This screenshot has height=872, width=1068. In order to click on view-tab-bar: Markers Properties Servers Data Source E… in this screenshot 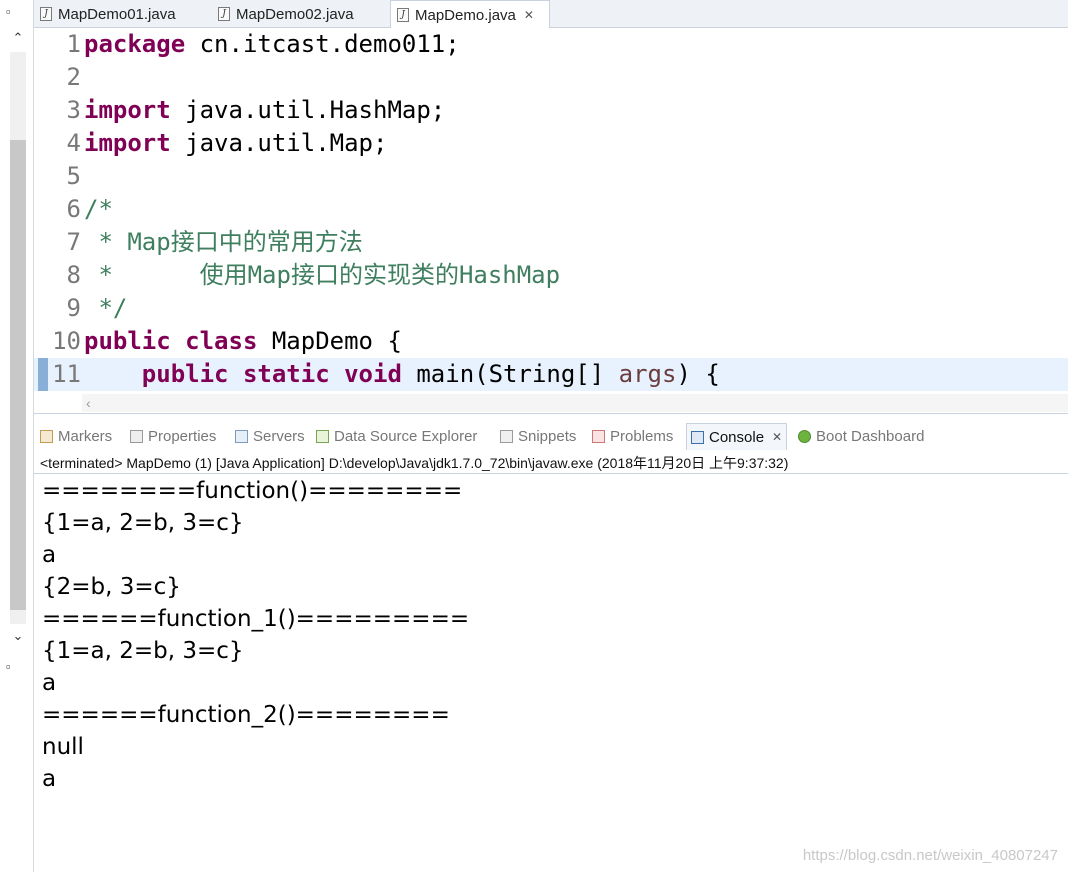, I will do `click(551, 436)`.